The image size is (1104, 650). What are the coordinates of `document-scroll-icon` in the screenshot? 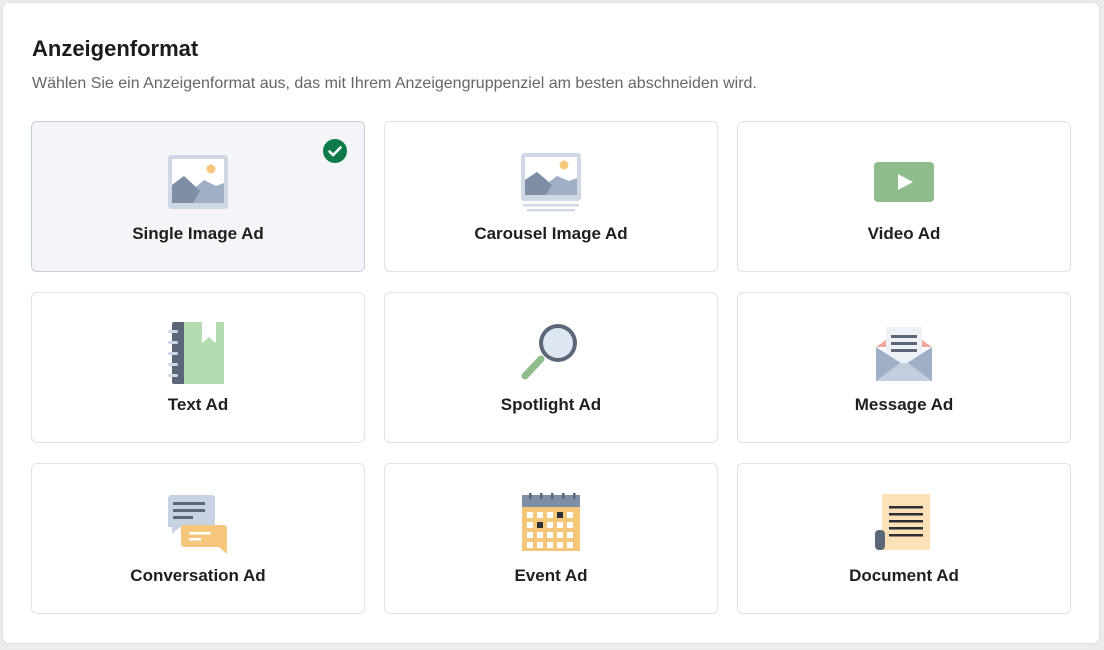 It's located at (904, 524).